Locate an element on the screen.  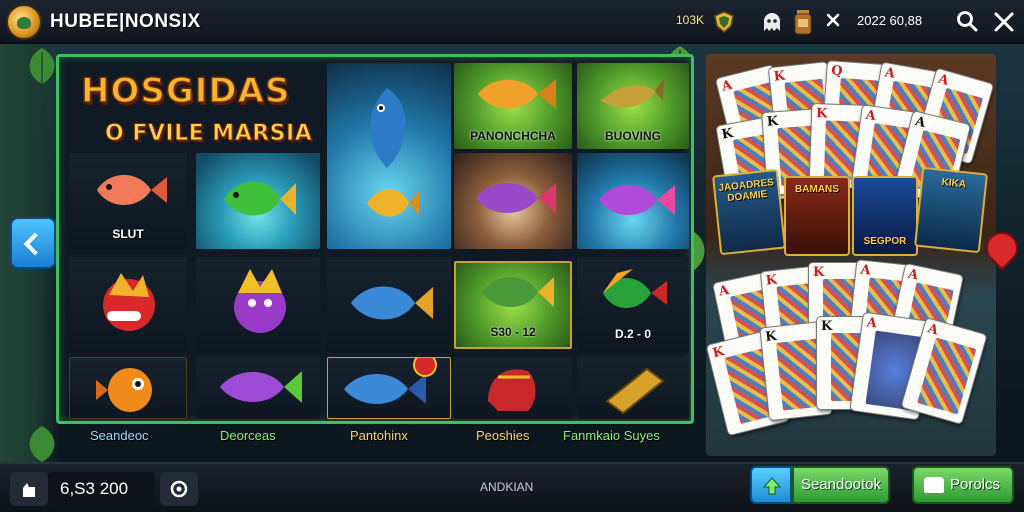
game-tile-label: SLUT is located at coordinates (128, 234).